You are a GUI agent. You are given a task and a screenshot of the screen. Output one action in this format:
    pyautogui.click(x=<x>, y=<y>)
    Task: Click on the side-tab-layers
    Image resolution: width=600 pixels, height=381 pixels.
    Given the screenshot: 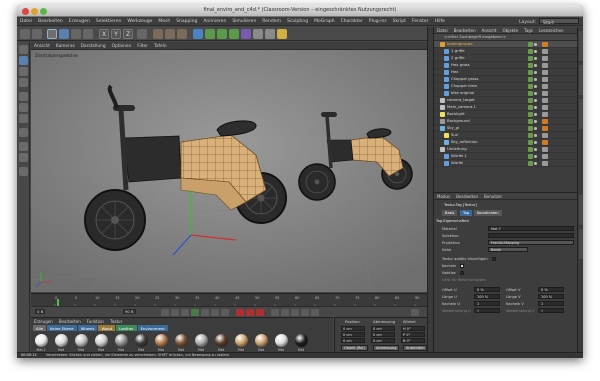 What is the action you would take?
    pyautogui.click(x=581, y=244)
    